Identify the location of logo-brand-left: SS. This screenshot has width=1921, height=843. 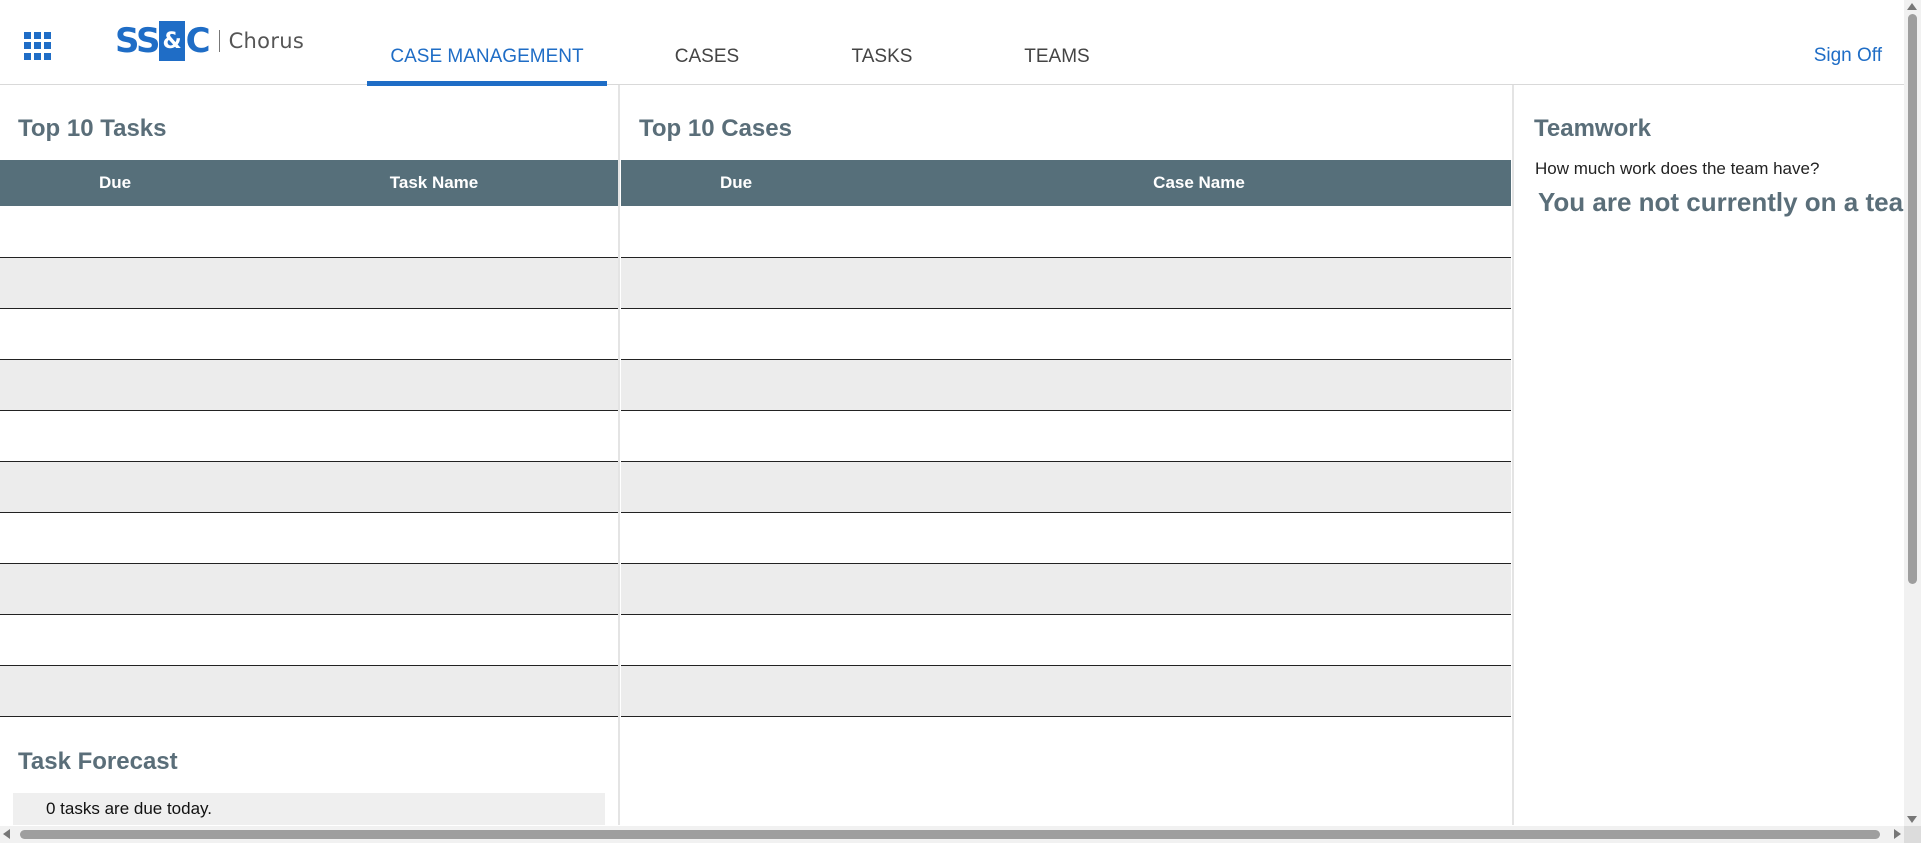
(137, 41).